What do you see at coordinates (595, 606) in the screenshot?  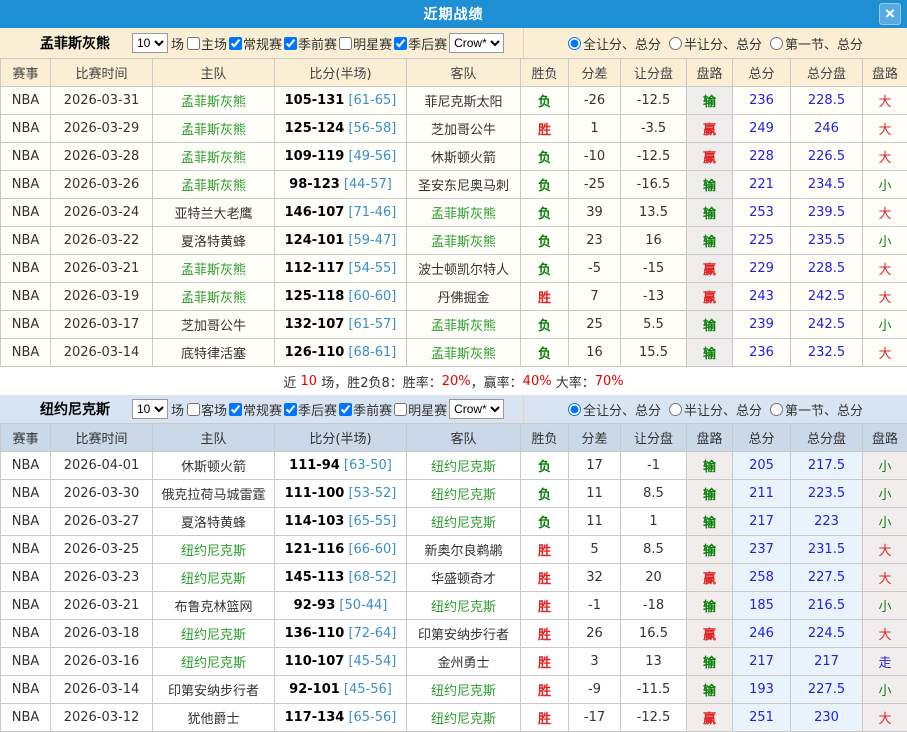 I see `point-diff-cell: -1` at bounding box center [595, 606].